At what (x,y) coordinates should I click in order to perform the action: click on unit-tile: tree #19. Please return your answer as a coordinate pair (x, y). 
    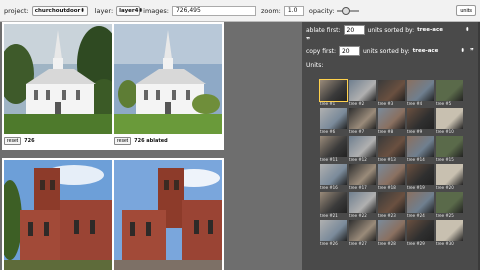
    Looking at the image, I should click on (420, 177).